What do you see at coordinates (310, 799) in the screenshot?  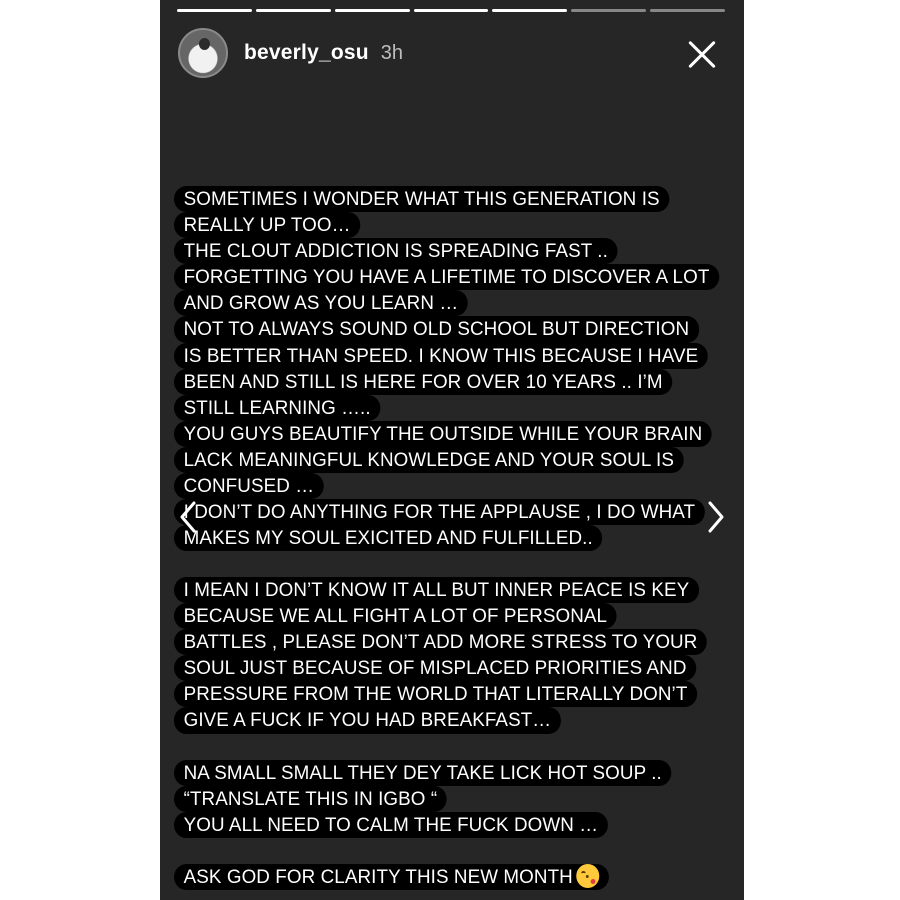 I see `story-text-line: “TRANSLATE THIS IN IGBO “` at bounding box center [310, 799].